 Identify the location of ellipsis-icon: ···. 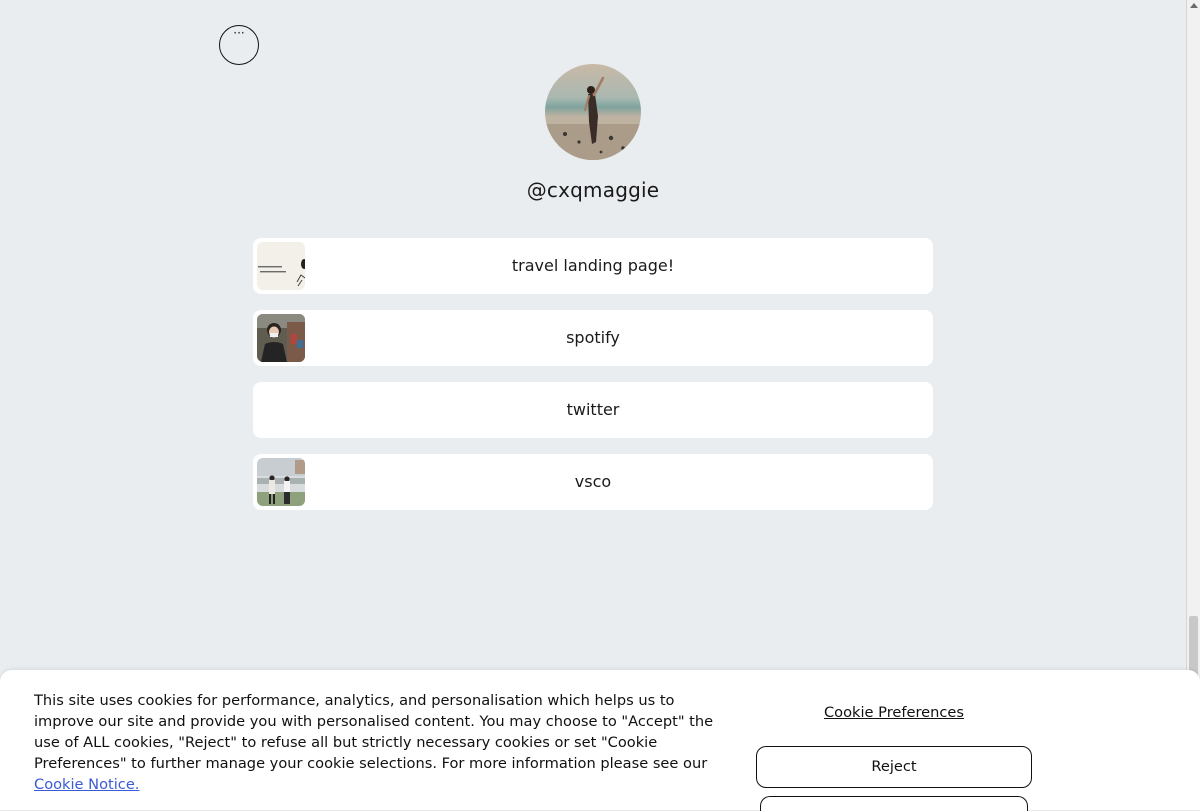
(239, 33).